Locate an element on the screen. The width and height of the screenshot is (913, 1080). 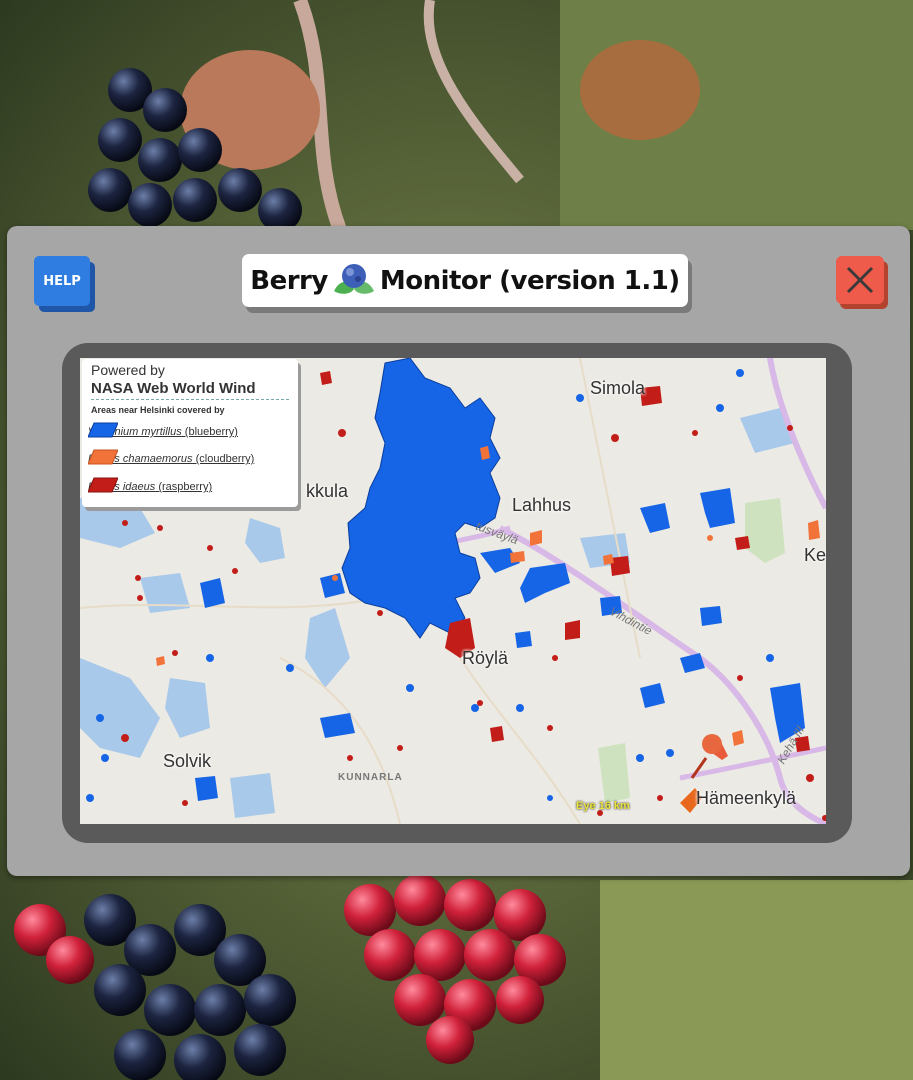
app-title: Berry Monitor (version 1.1) is located at coordinates (465, 280).